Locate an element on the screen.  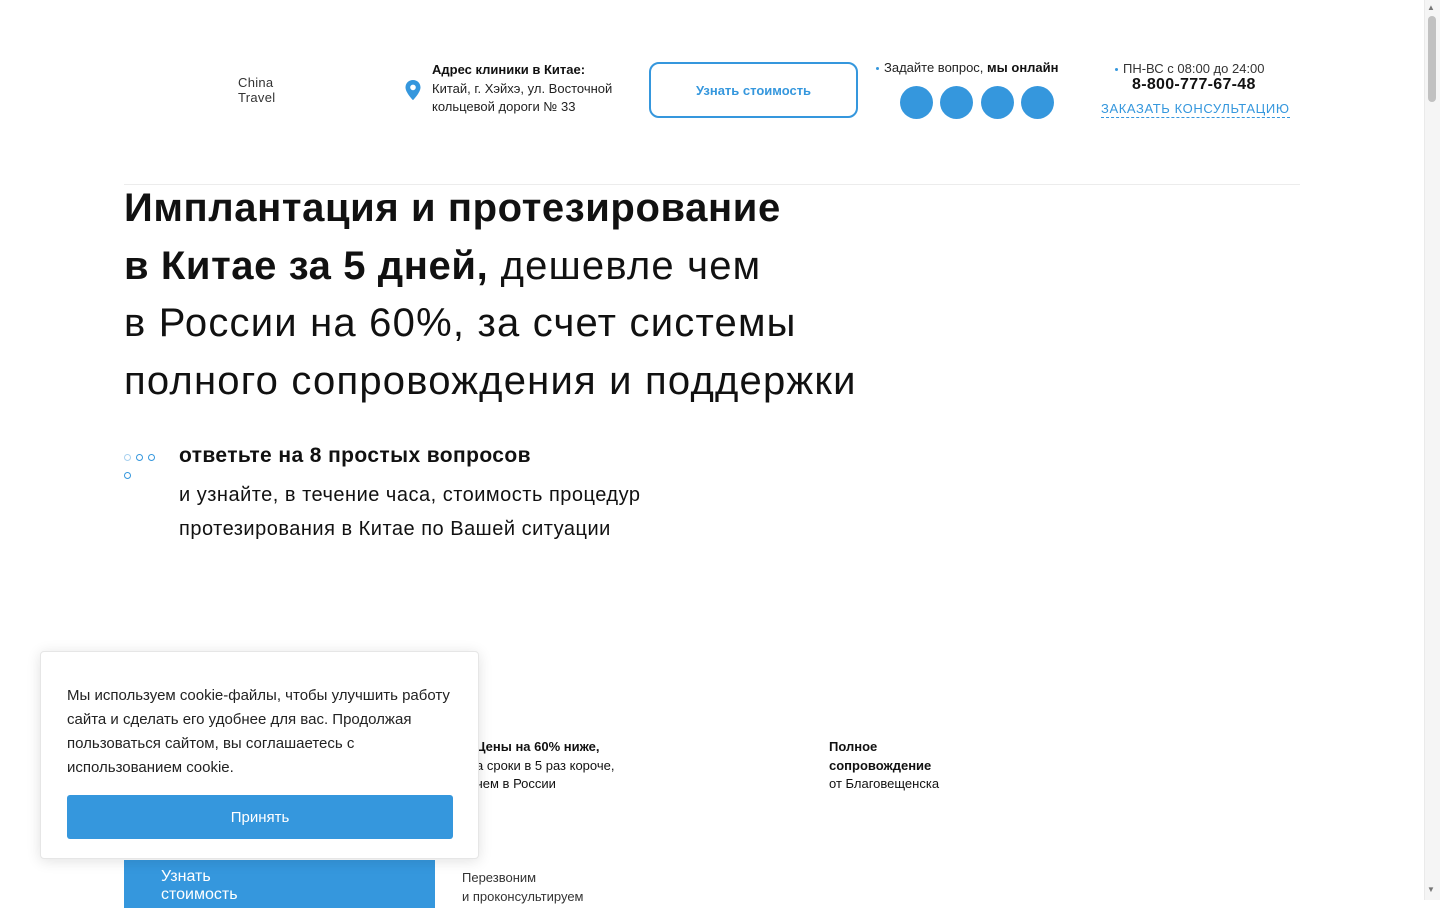
quiz-steps-indicator is located at coordinates (146, 466).